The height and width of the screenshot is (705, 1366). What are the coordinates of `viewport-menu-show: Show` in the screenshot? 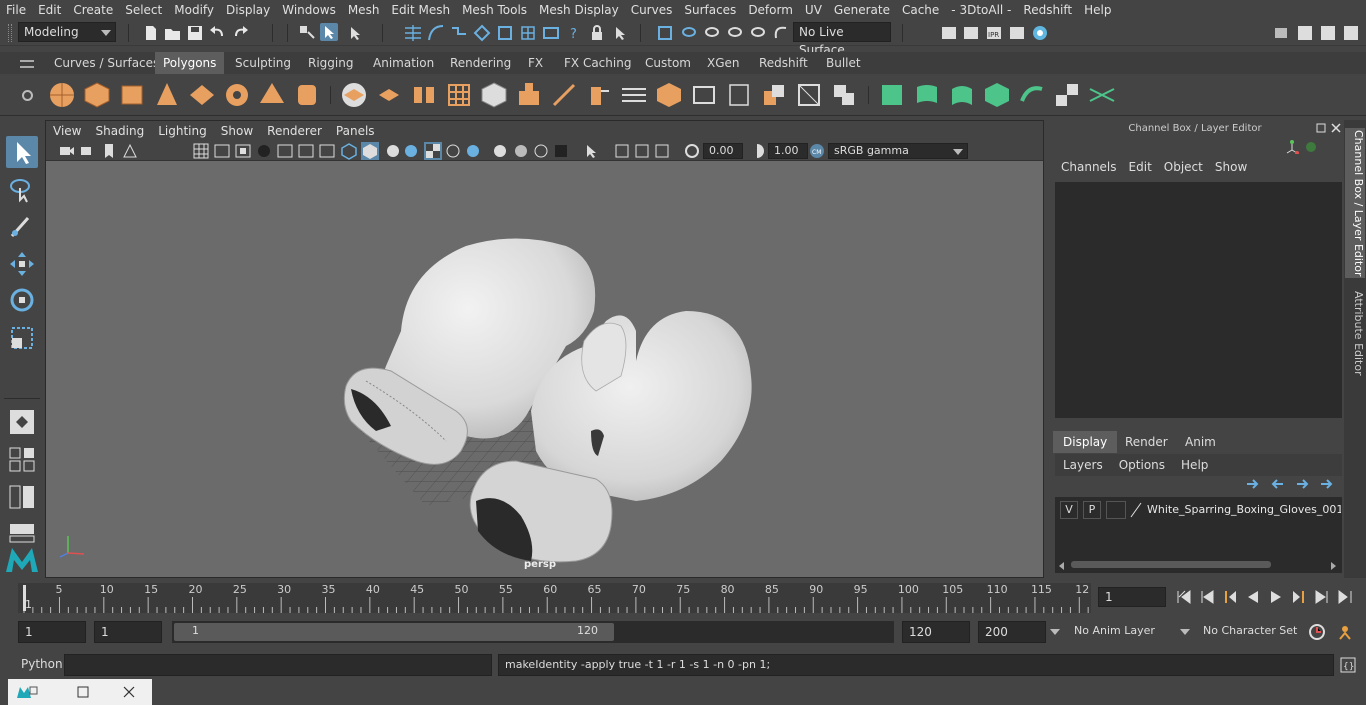 It's located at (237, 131).